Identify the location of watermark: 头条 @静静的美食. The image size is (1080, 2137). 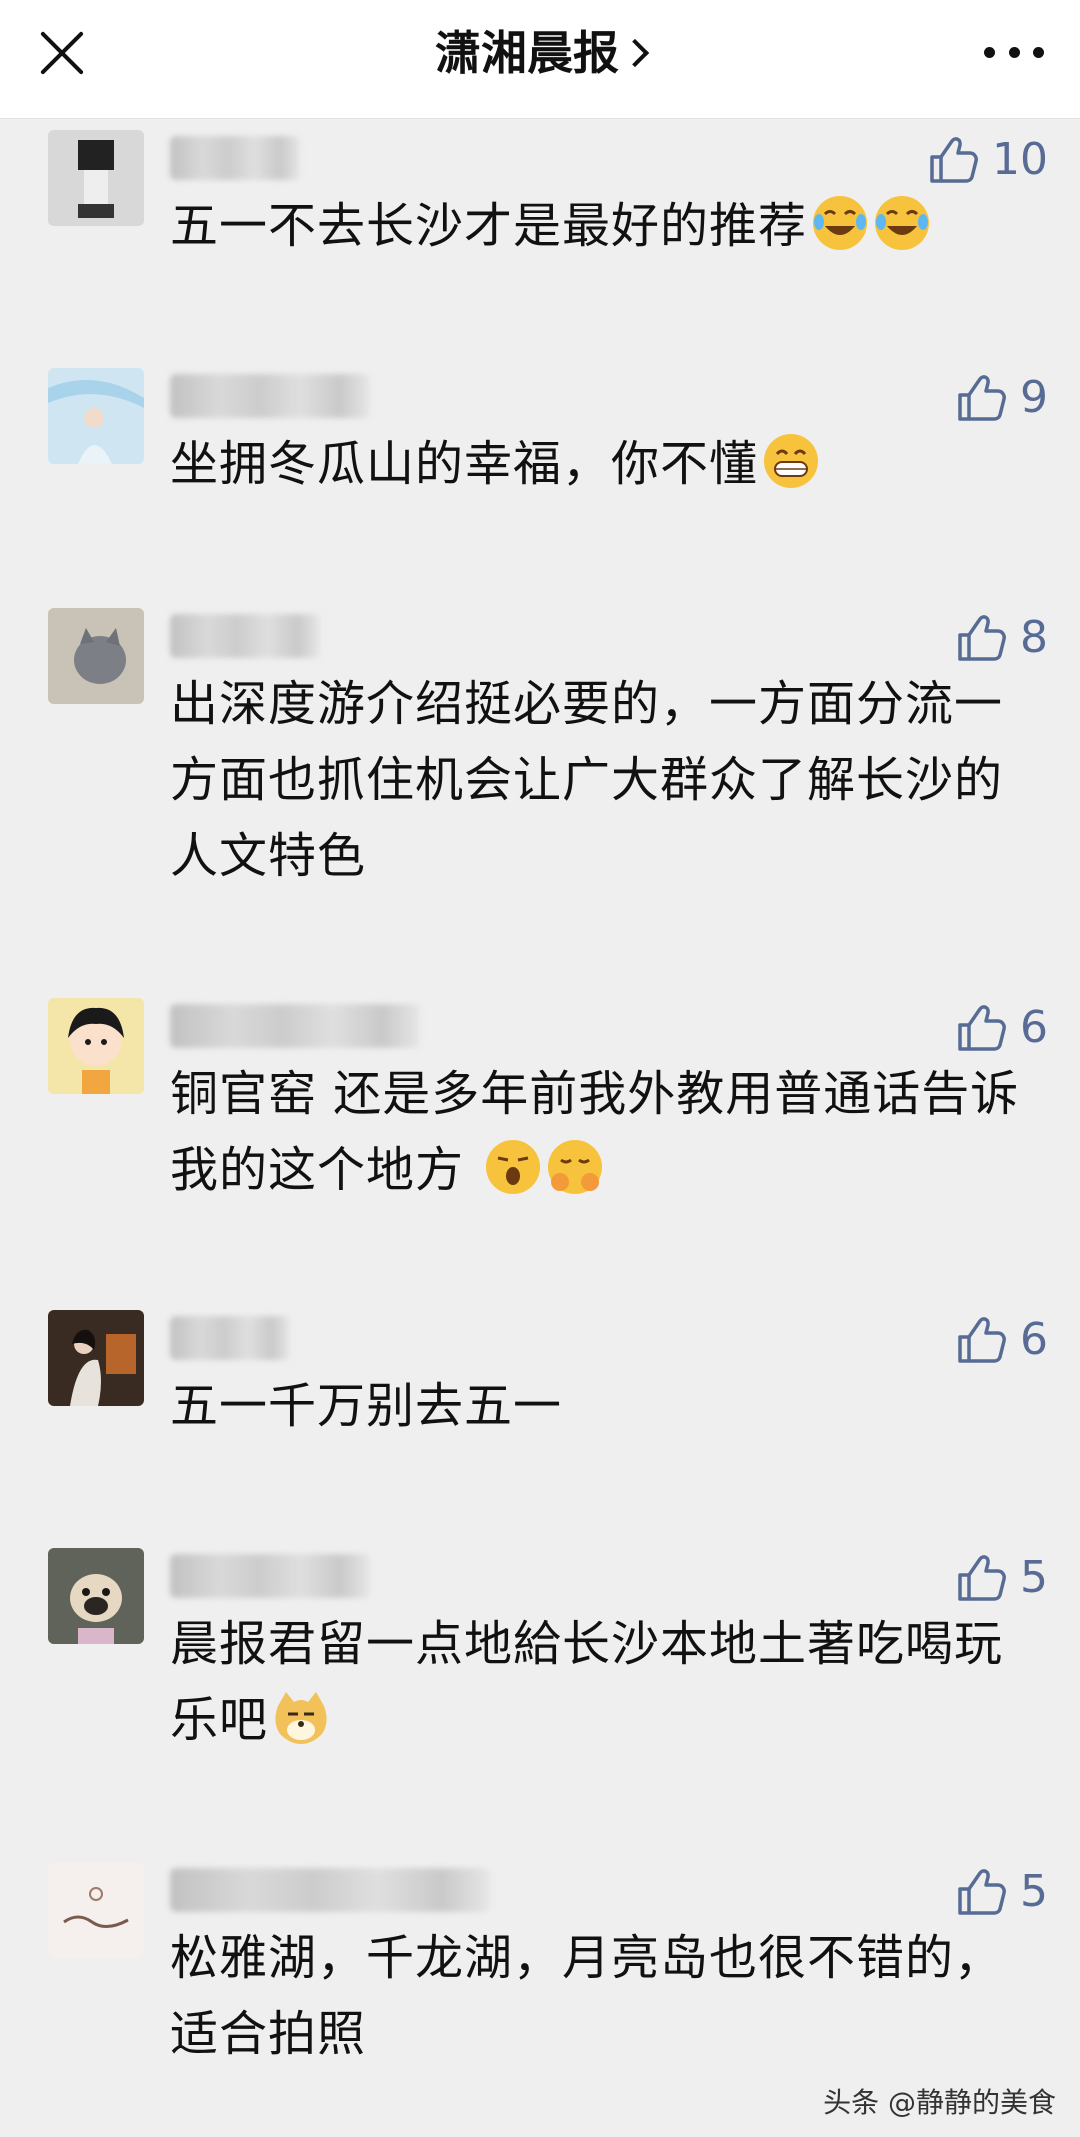
(939, 2102).